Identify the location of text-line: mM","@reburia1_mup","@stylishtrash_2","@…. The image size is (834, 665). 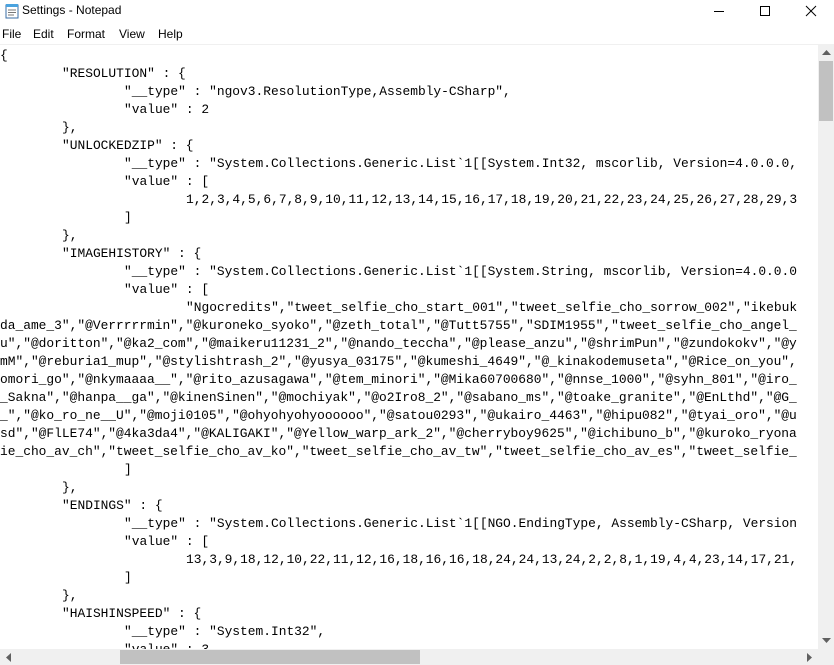
(398, 361).